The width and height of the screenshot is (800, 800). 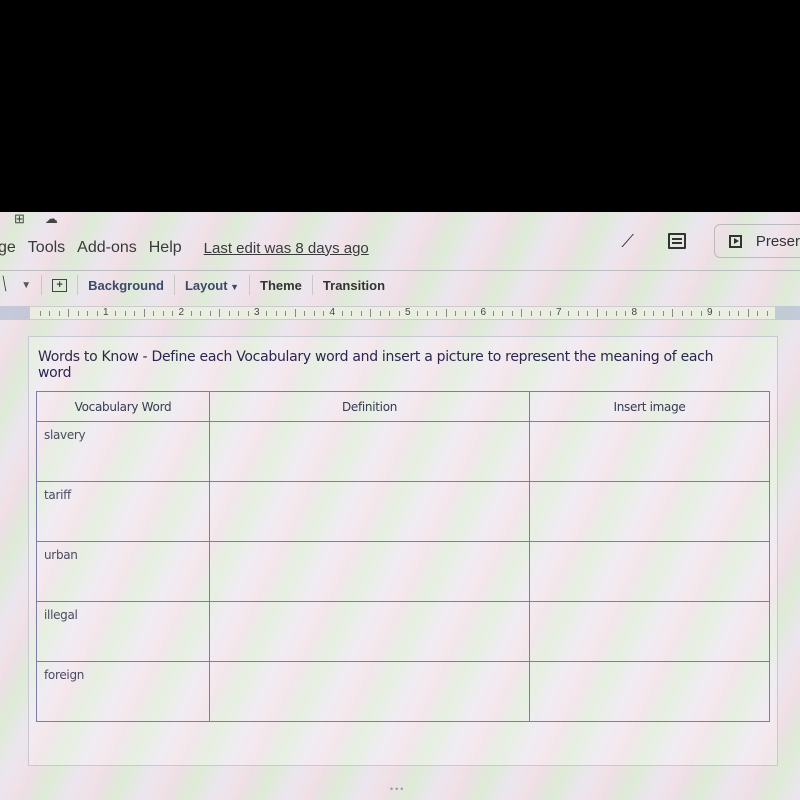 What do you see at coordinates (408, 312) in the screenshot?
I see `ruler-number: 5` at bounding box center [408, 312].